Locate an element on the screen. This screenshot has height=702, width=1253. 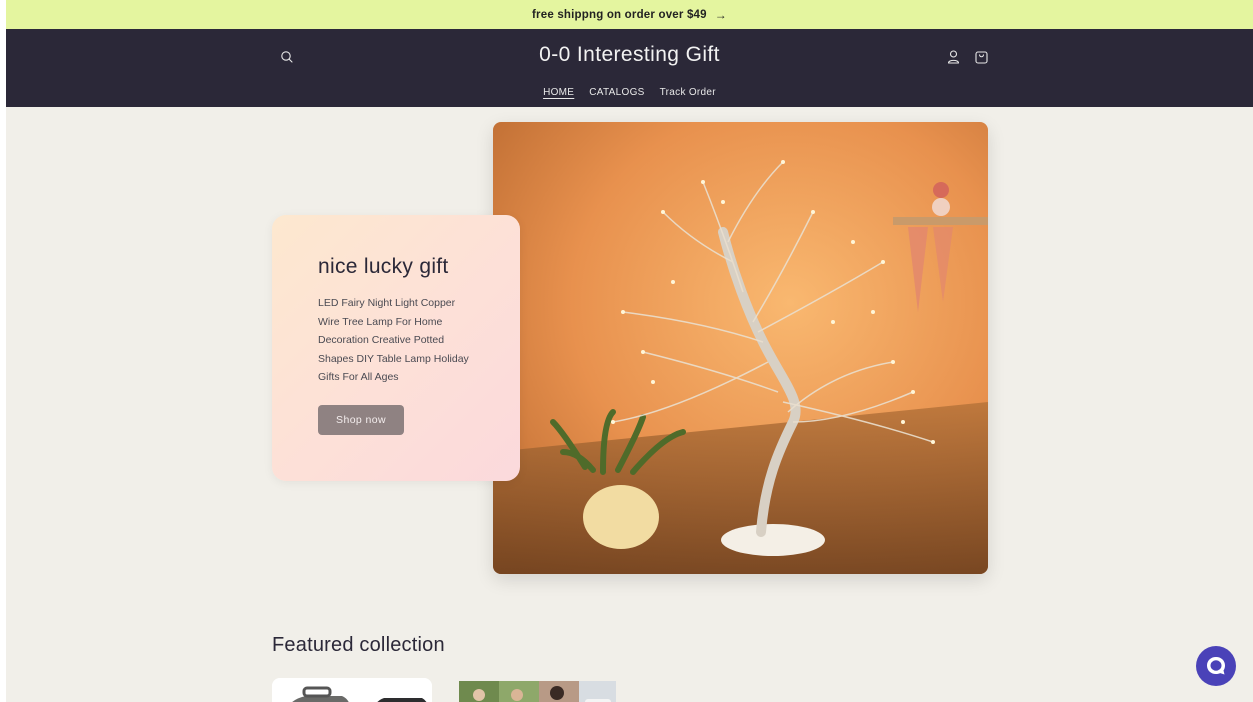
arrow-right-icon: → is located at coordinates (720, 14).